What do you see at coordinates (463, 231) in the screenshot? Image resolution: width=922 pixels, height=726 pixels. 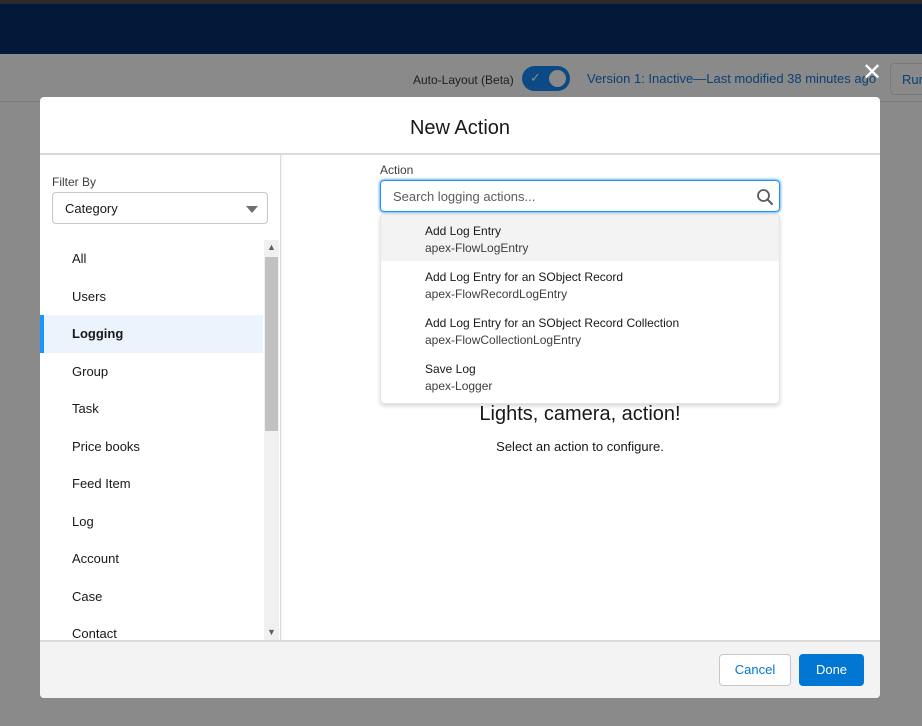 I see `result-title: Add Log Entry` at bounding box center [463, 231].